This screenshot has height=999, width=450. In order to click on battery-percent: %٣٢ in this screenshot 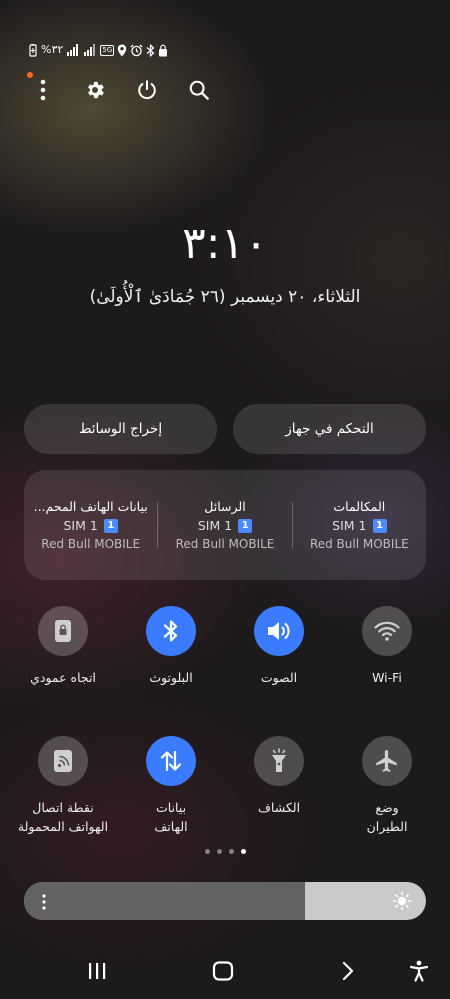, I will do `click(52, 49)`.